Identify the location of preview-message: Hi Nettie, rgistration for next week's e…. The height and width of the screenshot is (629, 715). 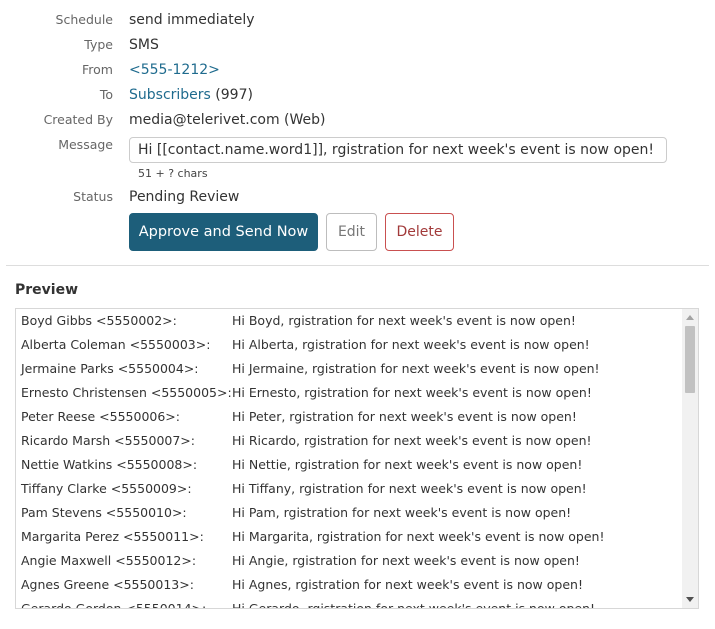
(407, 464).